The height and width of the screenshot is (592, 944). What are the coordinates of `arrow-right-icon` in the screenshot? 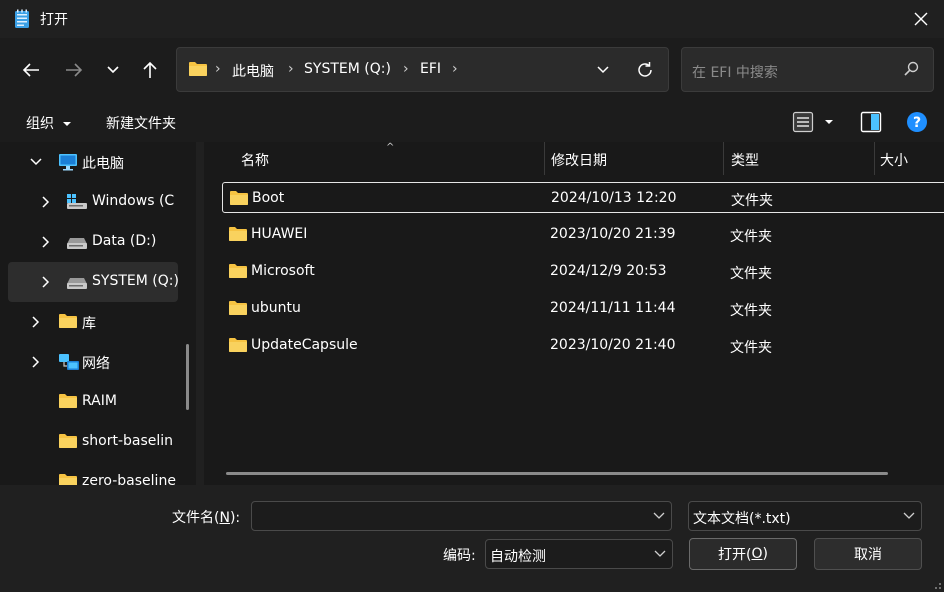 It's located at (74, 70).